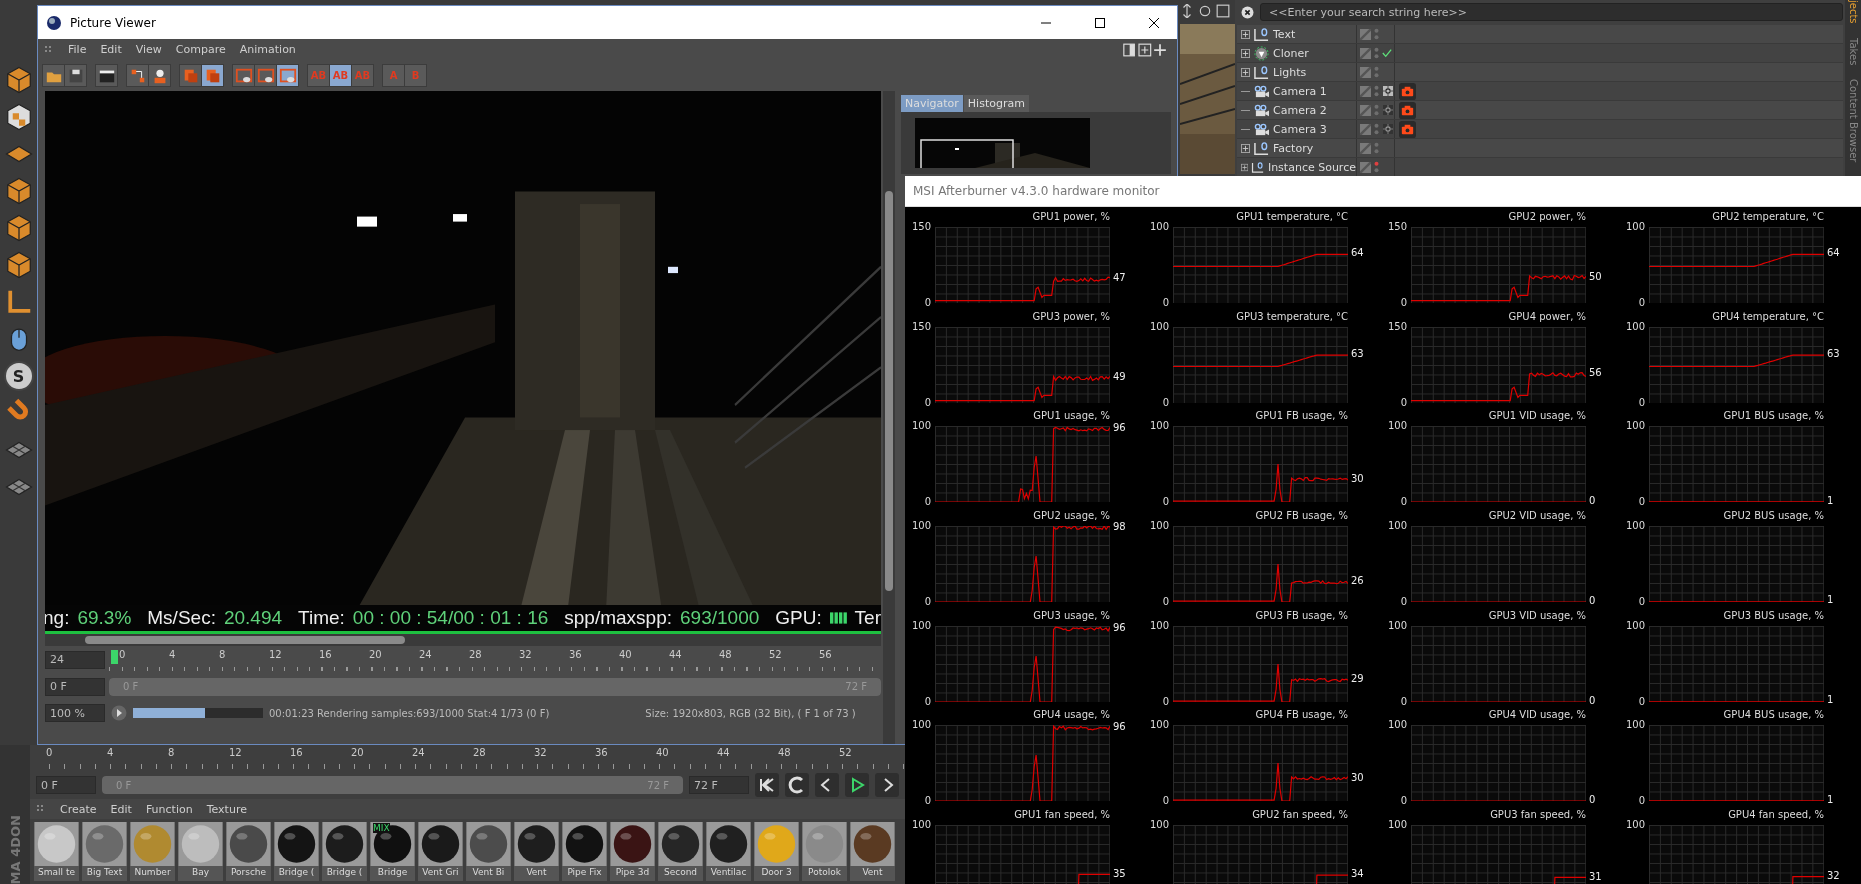  Describe the element at coordinates (1187, 11) in the screenshot. I see `move-icon` at that location.